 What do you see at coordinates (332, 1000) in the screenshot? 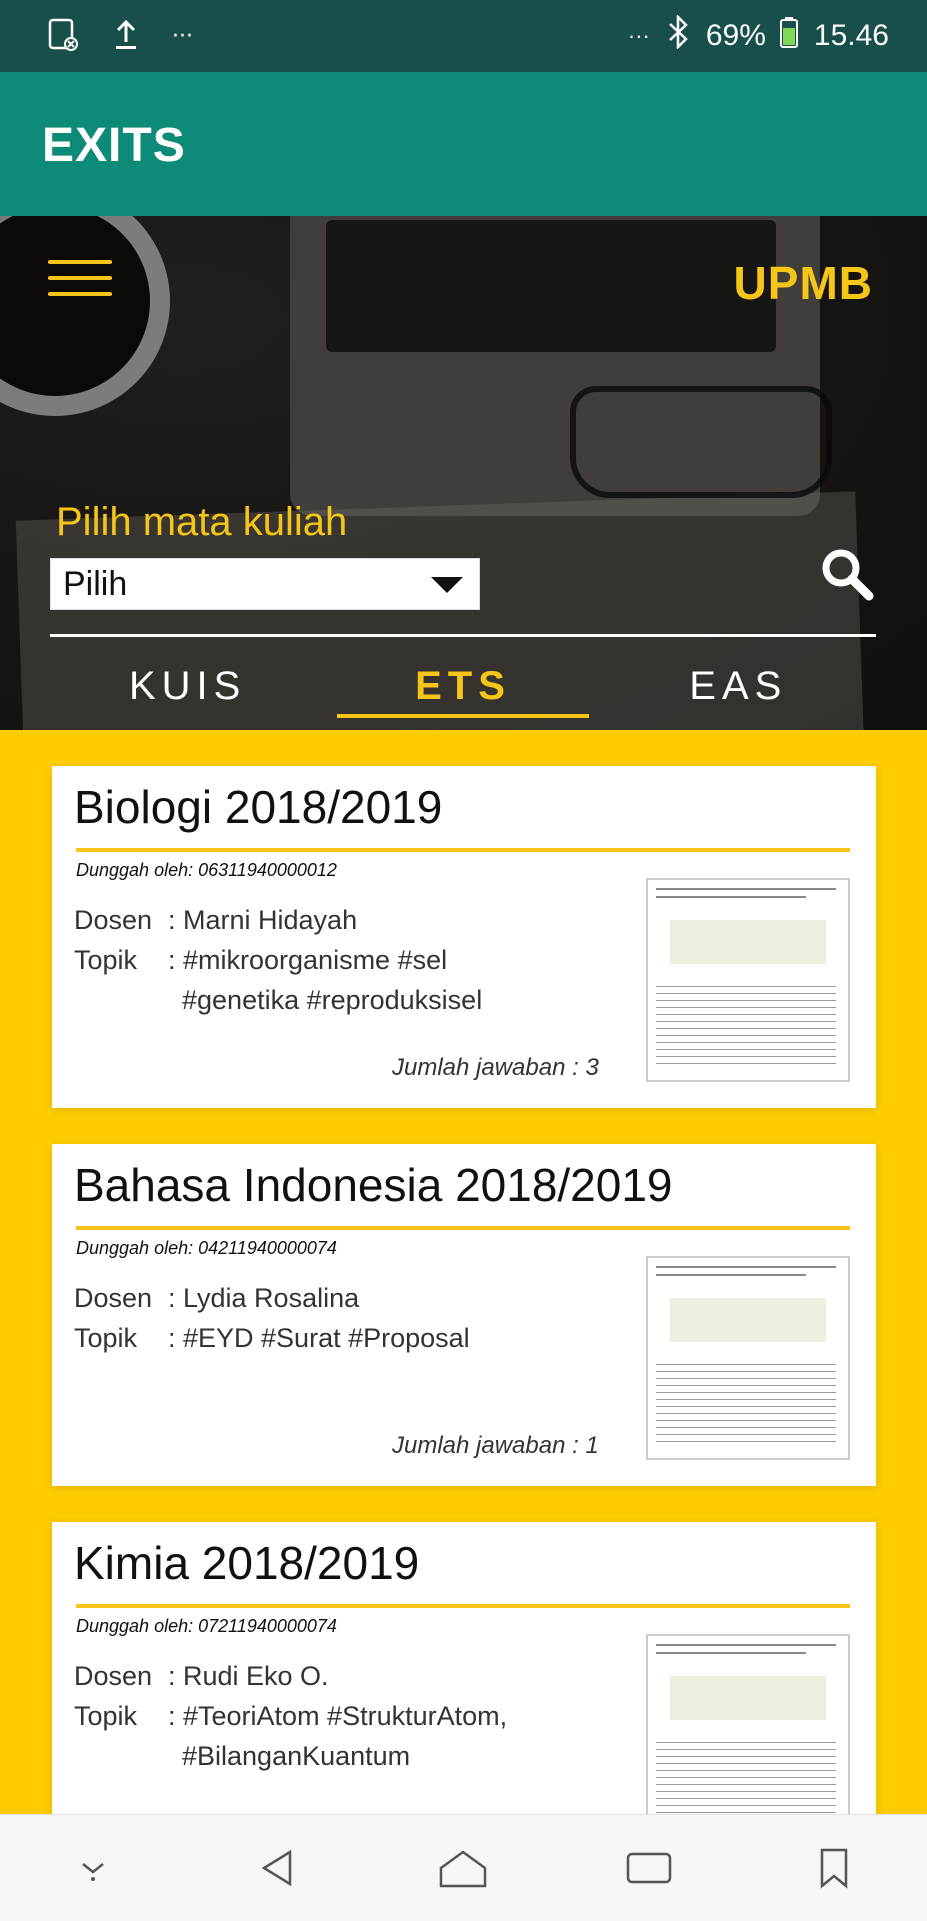
I see `topik-value-continued: #genetika #reproduksisel` at bounding box center [332, 1000].